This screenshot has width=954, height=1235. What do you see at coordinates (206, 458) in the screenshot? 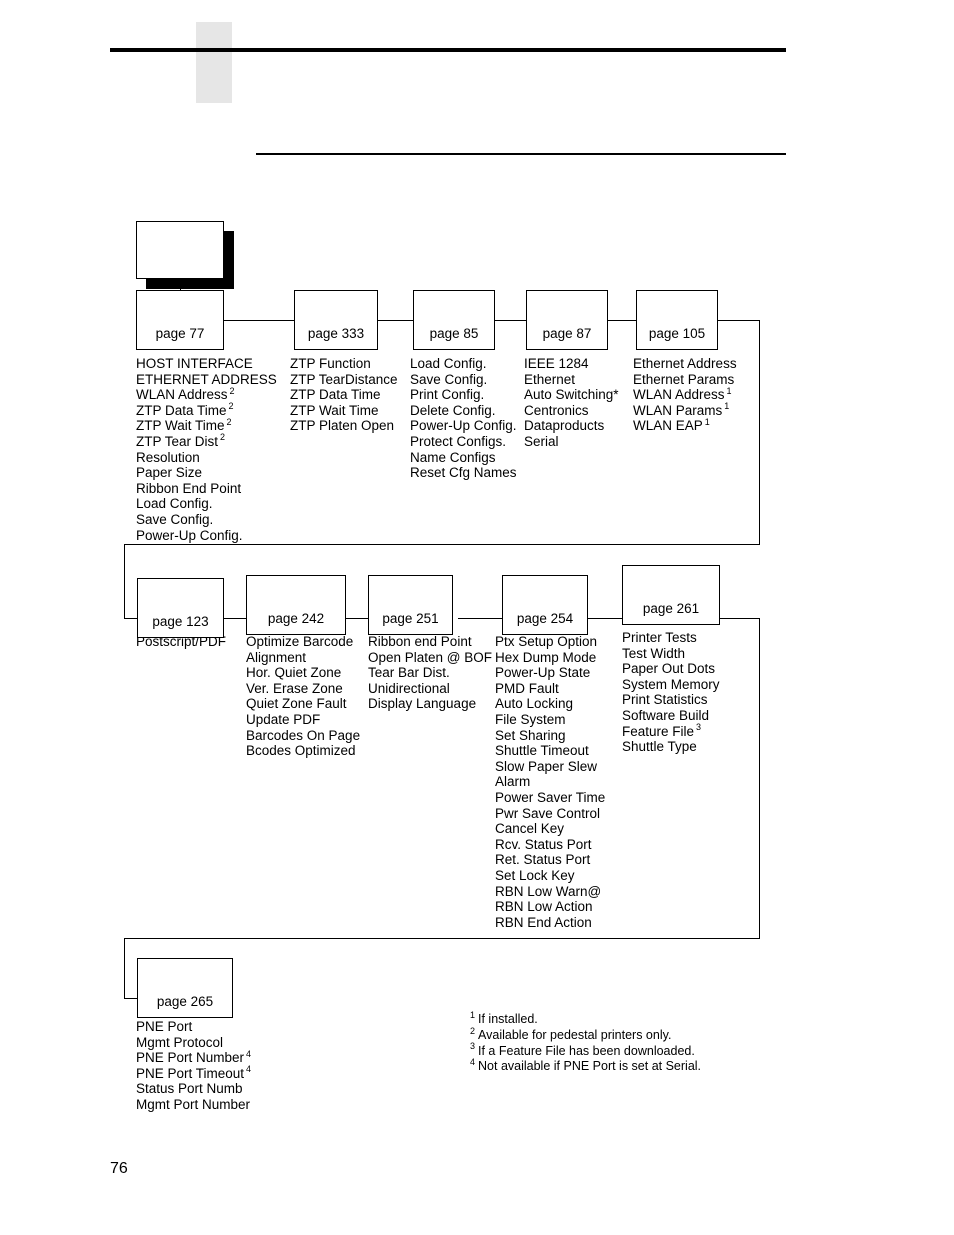
I see `menu-item: Resolution` at bounding box center [206, 458].